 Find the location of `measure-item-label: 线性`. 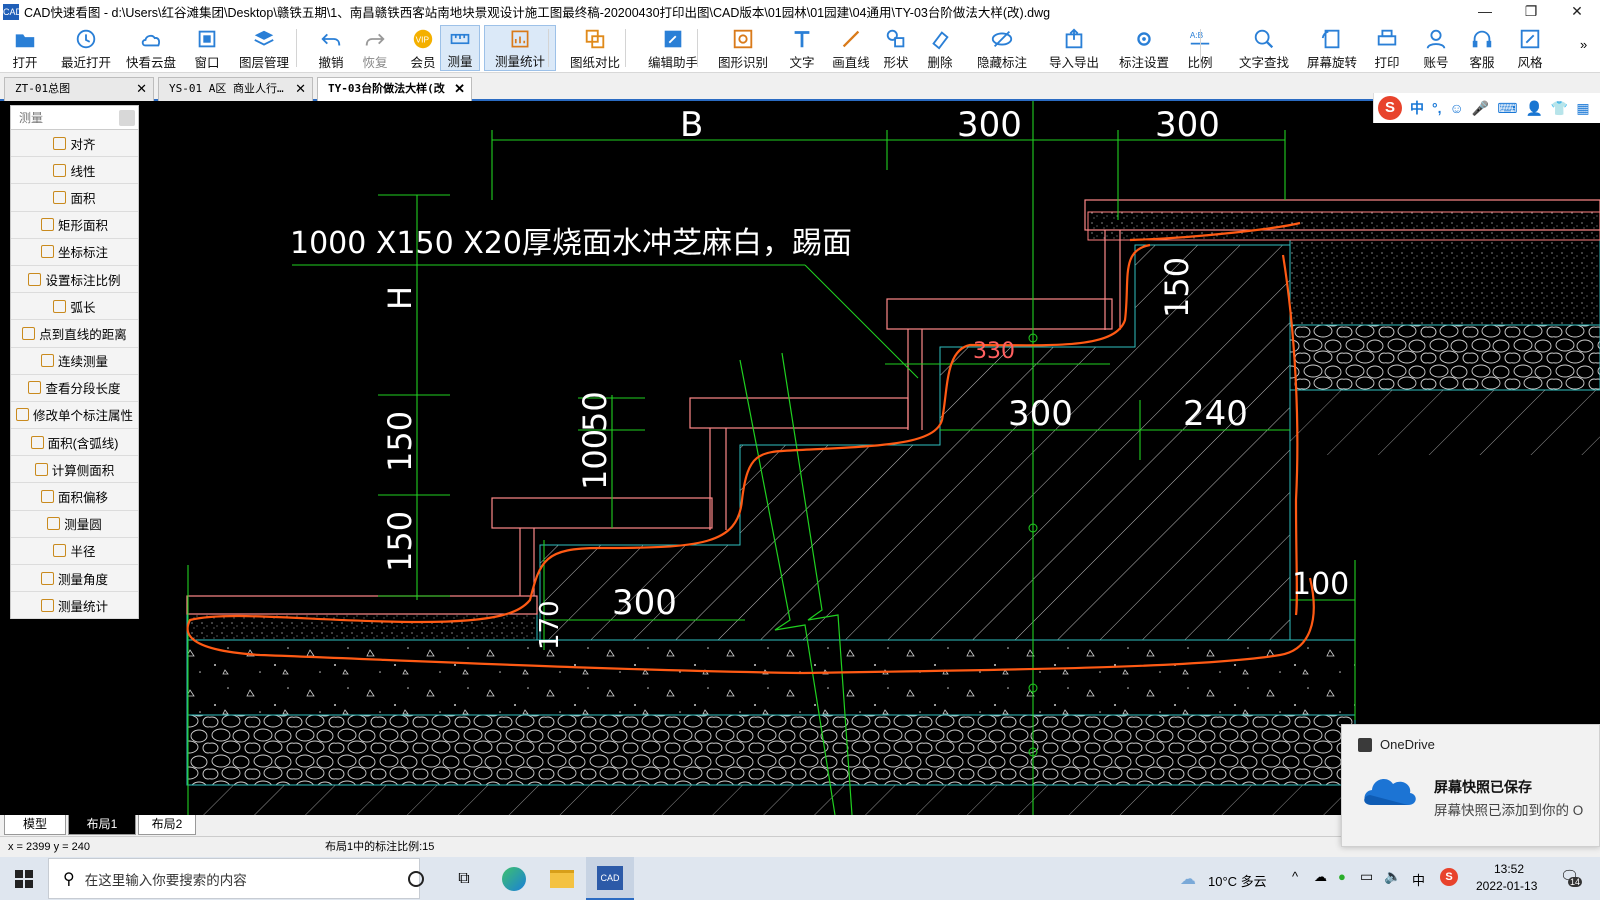

measure-item-label: 线性 is located at coordinates (83, 171).